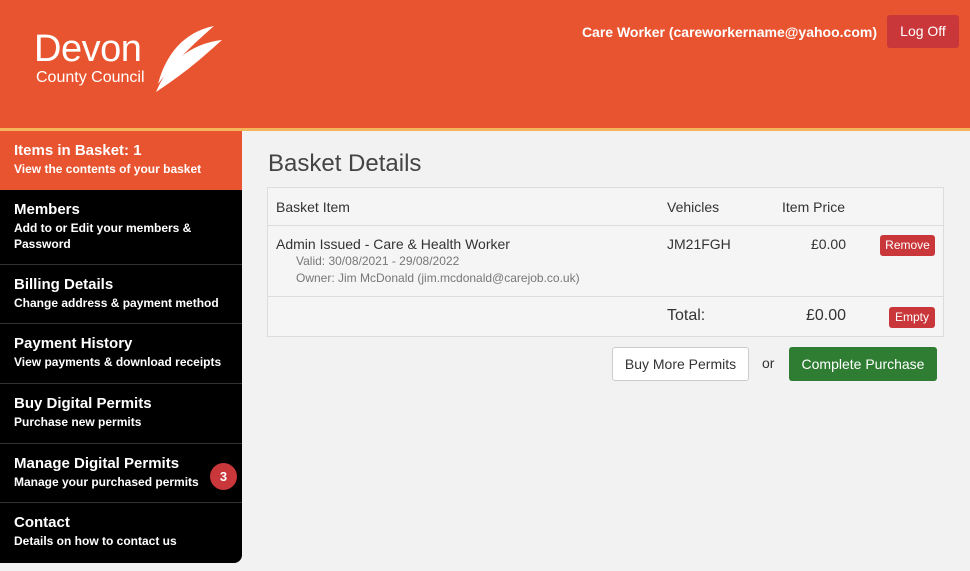 The width and height of the screenshot is (970, 571). What do you see at coordinates (118, 362) in the screenshot?
I see `sidebar-item-subtitle: View payments & download receipts` at bounding box center [118, 362].